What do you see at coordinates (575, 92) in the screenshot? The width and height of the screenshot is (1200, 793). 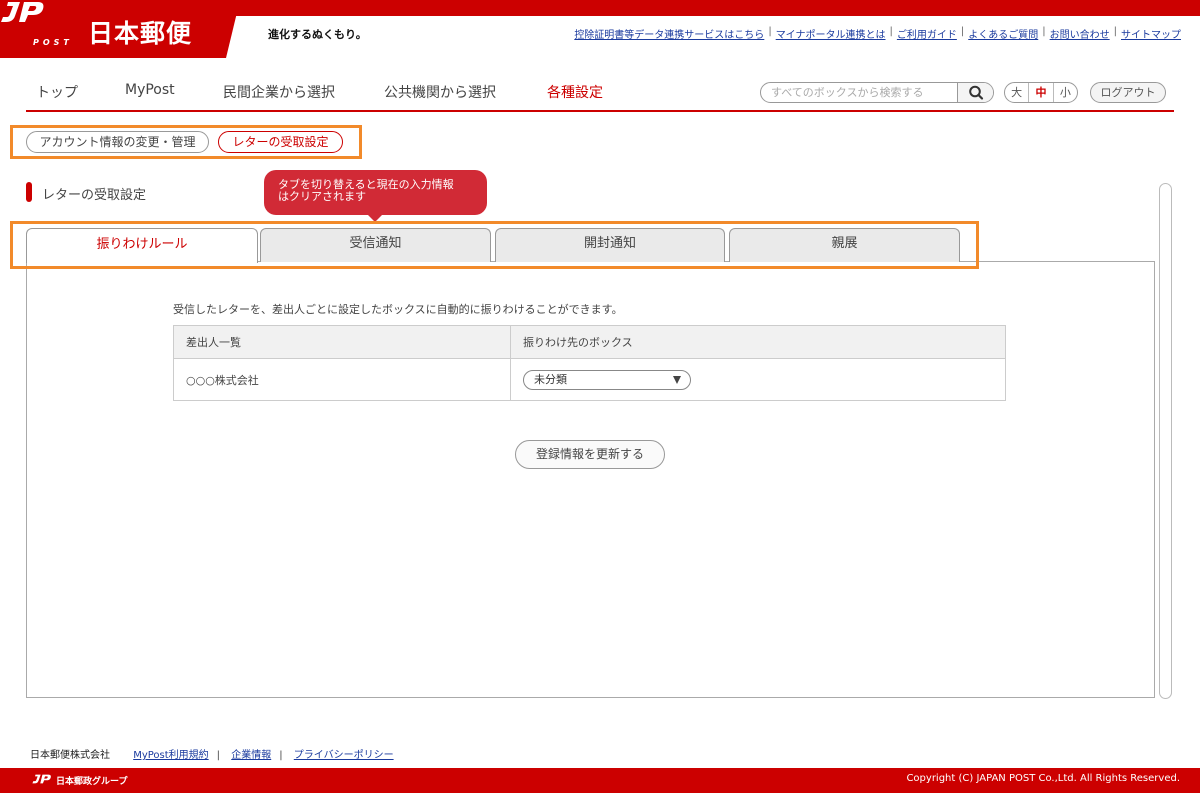 I see `nav-item-settings: 各種設定` at bounding box center [575, 92].